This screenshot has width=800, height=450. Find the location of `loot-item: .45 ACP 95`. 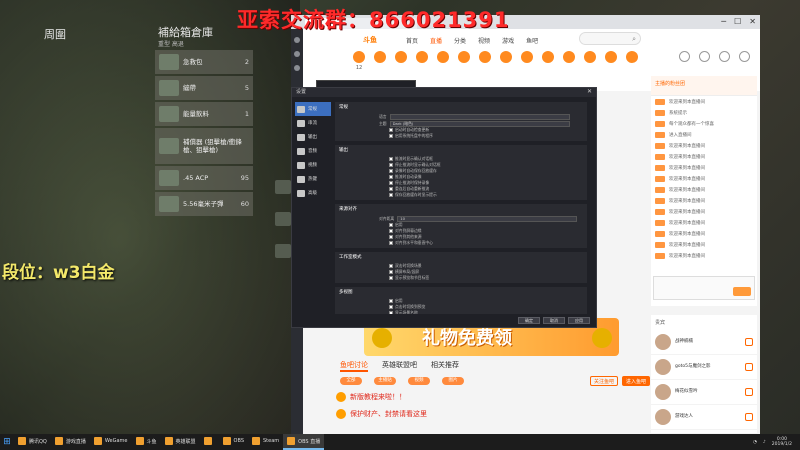

loot-item: .45 ACP 95 is located at coordinates (204, 178).